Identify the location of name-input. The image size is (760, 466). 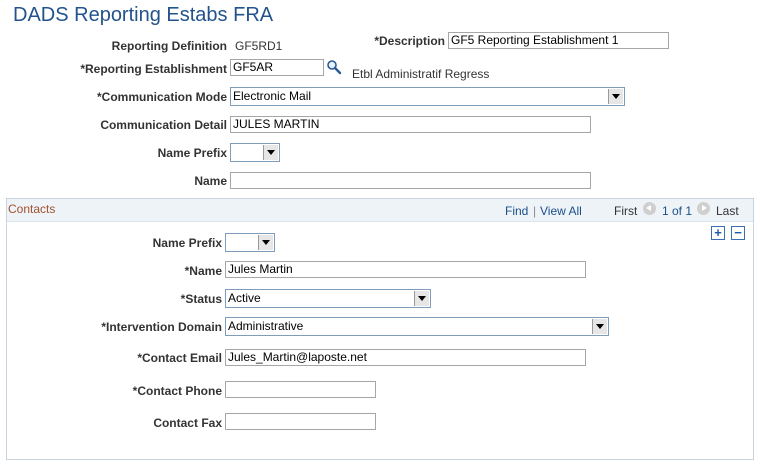
(410, 180).